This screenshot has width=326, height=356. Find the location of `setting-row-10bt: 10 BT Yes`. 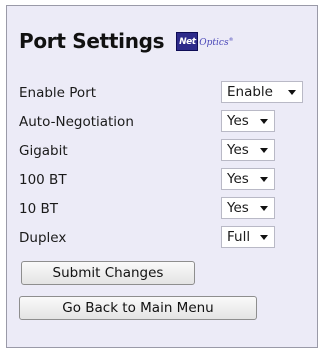

setting-row-10bt: 10 BT Yes is located at coordinates (164, 209).